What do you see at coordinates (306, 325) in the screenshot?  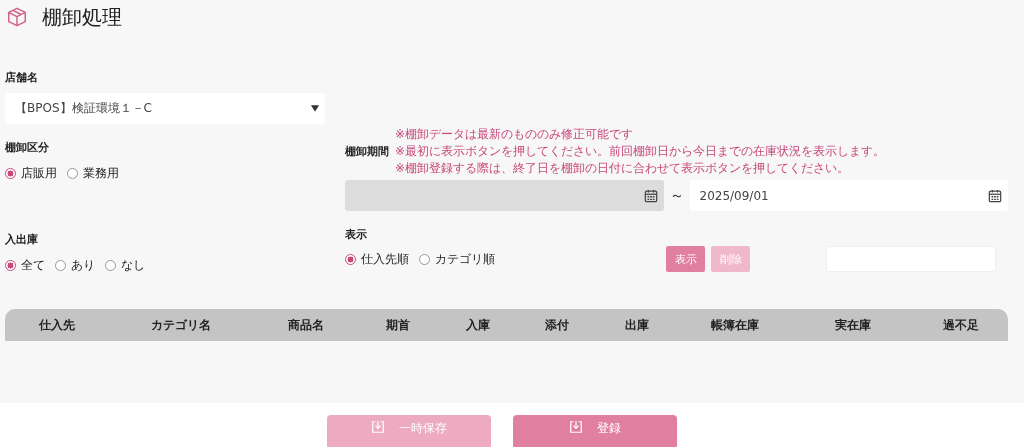 I see `column-header: 商品名` at bounding box center [306, 325].